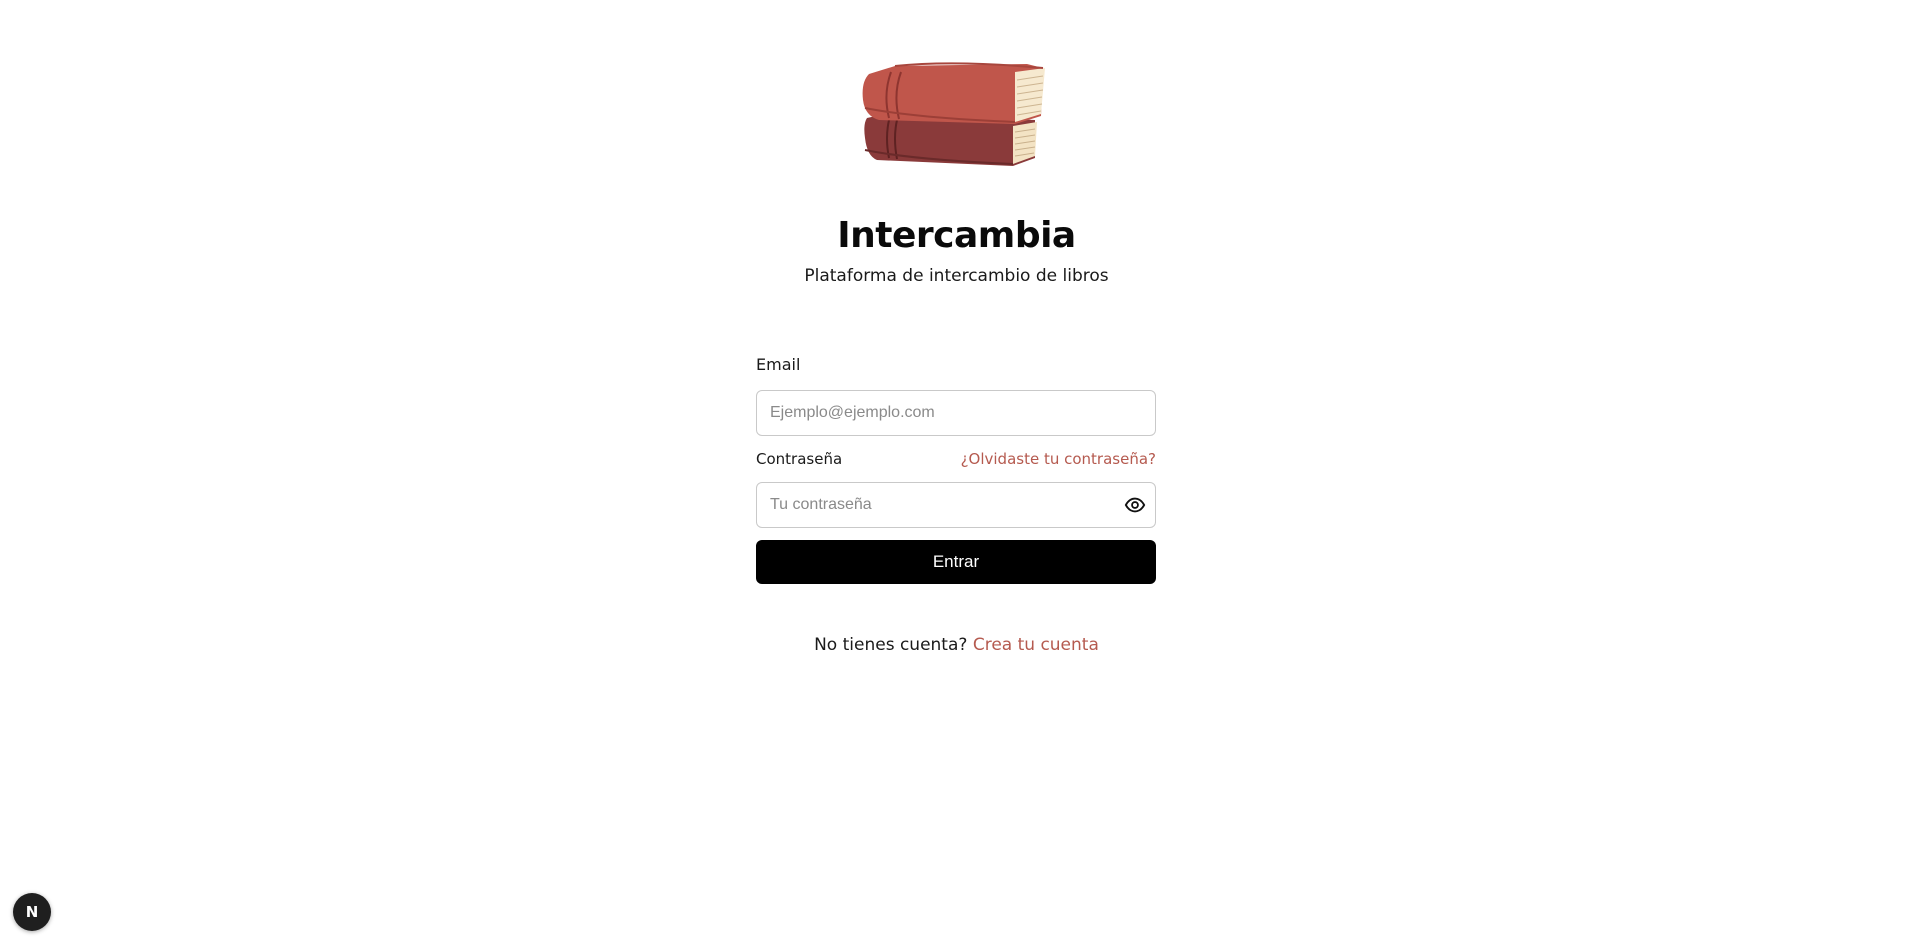  I want to click on password-label-row: Contraseña ¿Olvidaste tu contraseña?, so click(956, 459).